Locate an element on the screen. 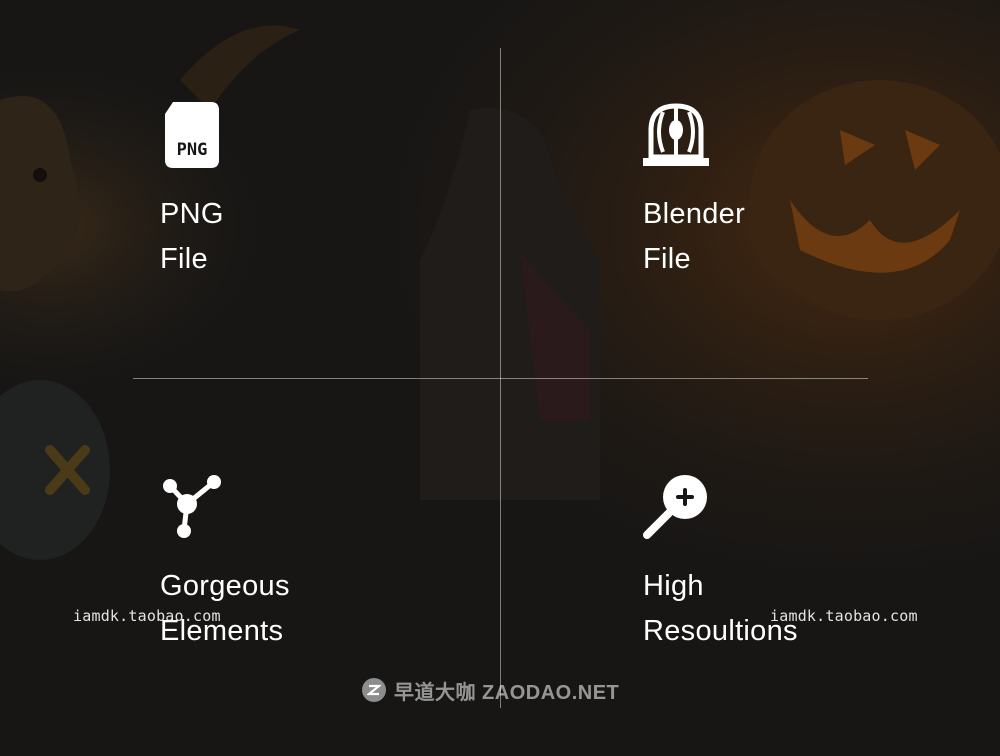 The width and height of the screenshot is (1000, 756). feature-title-line1: Gorgeous is located at coordinates (225, 586).